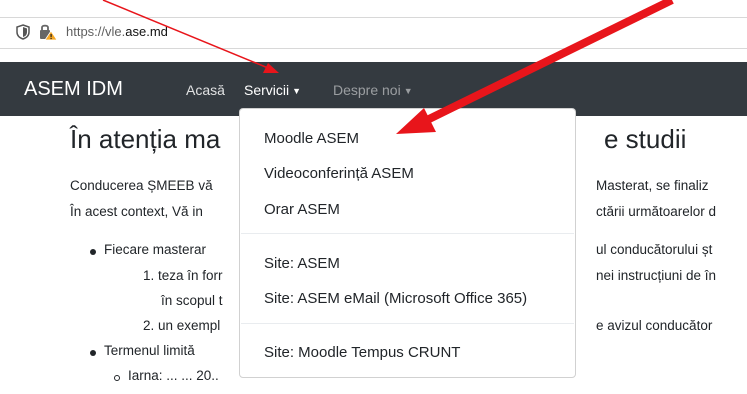 Image resolution: width=747 pixels, height=394 pixels. Describe the element at coordinates (362, 352) in the screenshot. I see `dropdown-item-moodle-tempus: Site: Moodle Tempus CRUNT` at that location.